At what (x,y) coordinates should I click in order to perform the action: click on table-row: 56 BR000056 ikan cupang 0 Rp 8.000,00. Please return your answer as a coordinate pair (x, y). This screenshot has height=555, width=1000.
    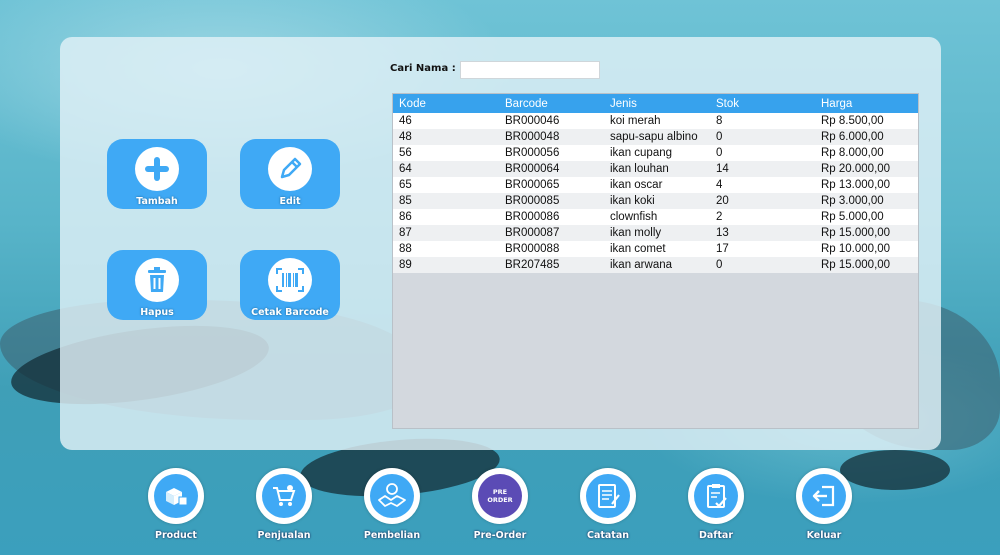
    Looking at the image, I should click on (655, 153).